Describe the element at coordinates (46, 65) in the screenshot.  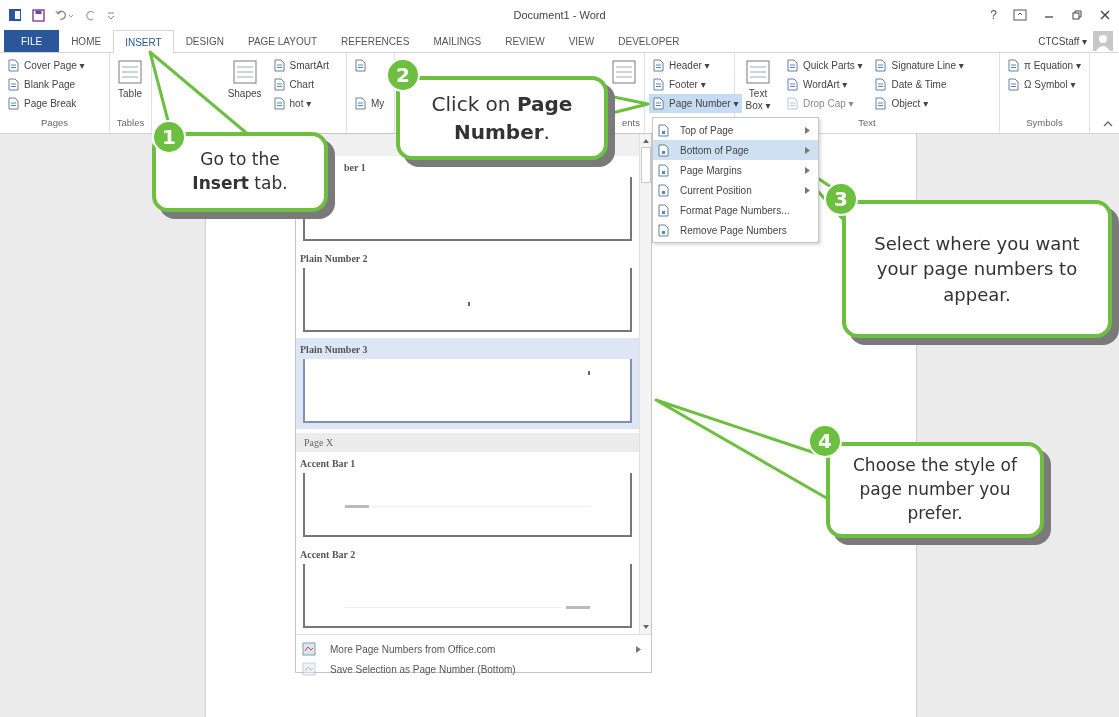
I see `ribbon-button: Cover Page ▾` at that location.